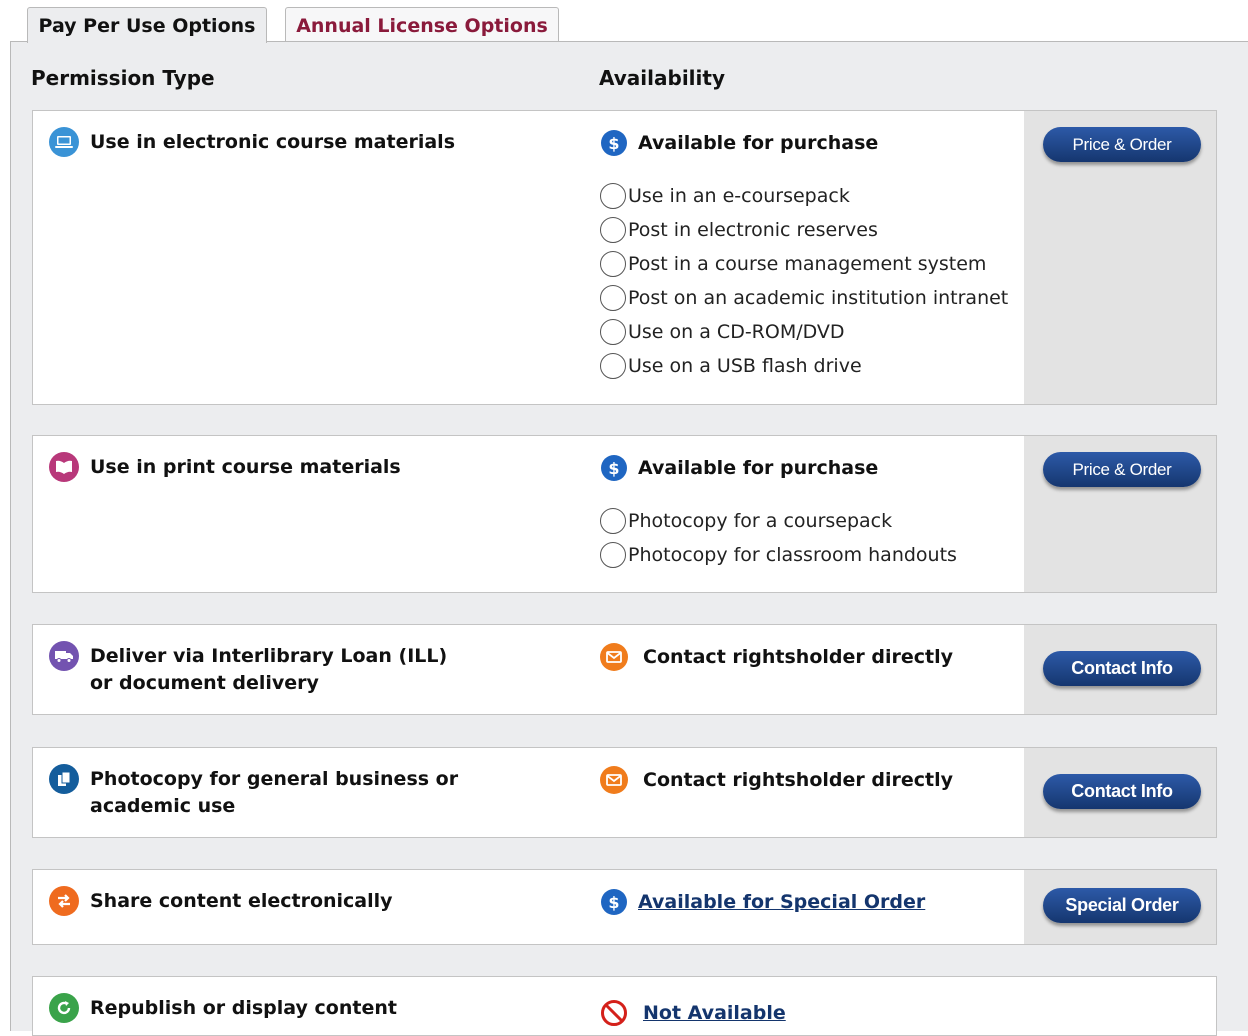  I want to click on option-e-coursepack: Use in an e-coursepack, so click(804, 196).